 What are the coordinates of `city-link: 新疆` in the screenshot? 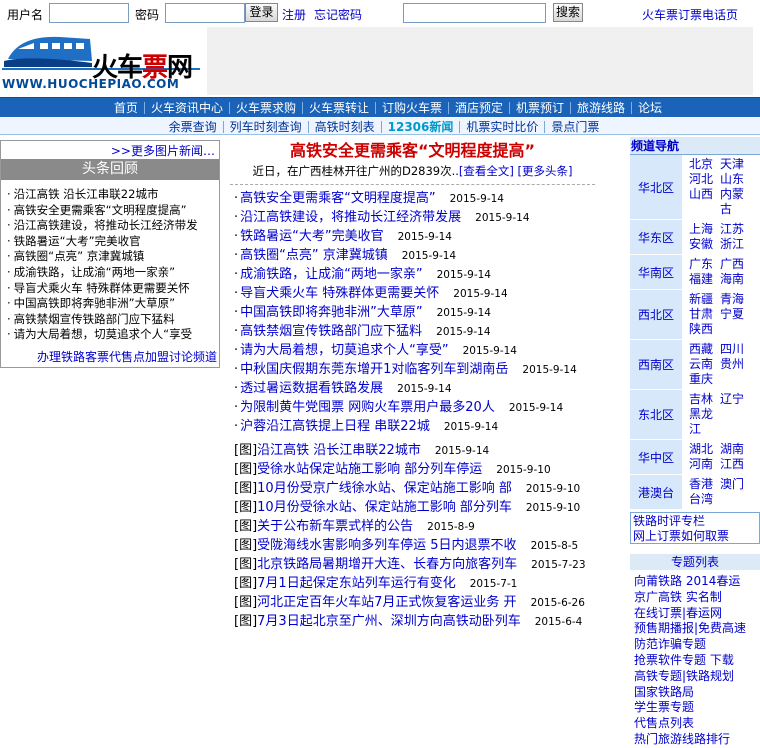 It's located at (704, 299).